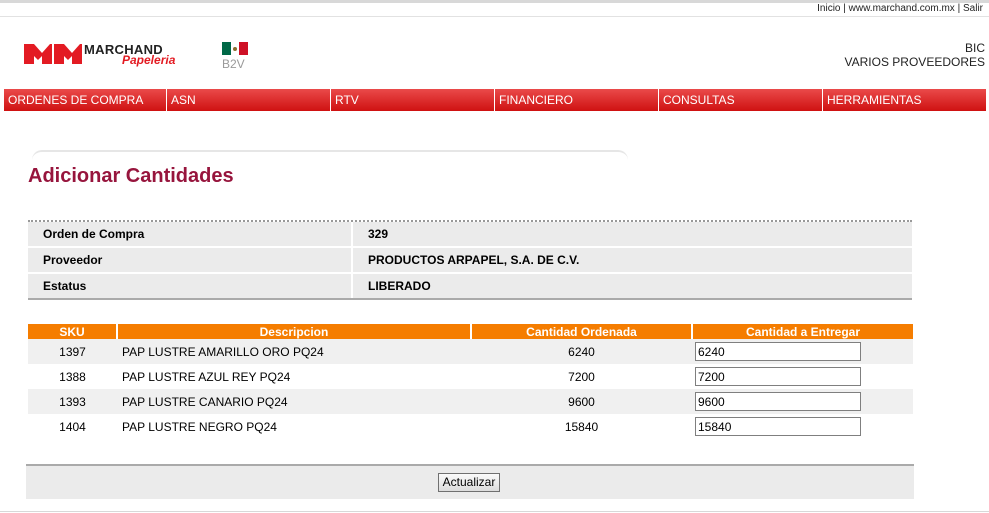  What do you see at coordinates (294, 401) in the screenshot?
I see `desc-cell: PAP LUSTRE CANARIO PQ24` at bounding box center [294, 401].